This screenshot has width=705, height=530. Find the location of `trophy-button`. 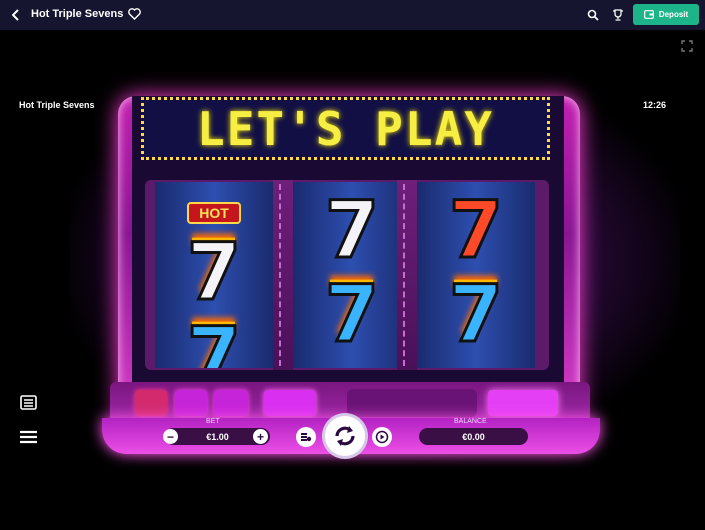

trophy-button is located at coordinates (619, 15).